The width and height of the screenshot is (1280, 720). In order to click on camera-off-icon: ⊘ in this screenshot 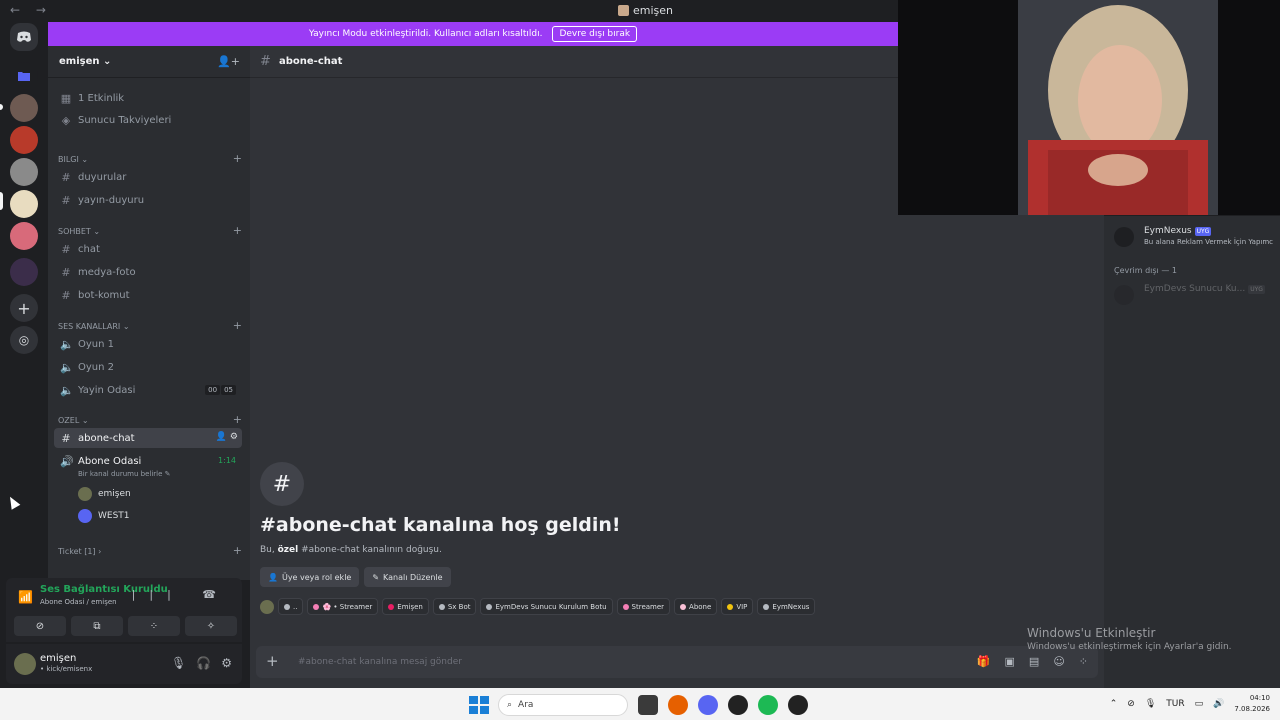, I will do `click(40, 626)`.